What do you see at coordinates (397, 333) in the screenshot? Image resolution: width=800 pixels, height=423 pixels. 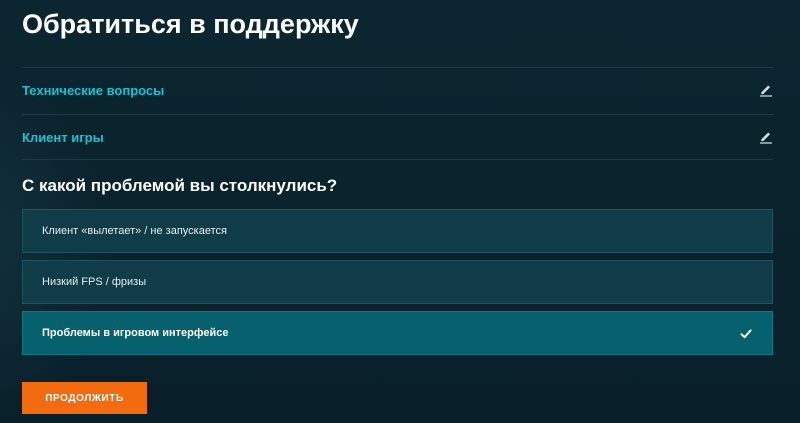 I see `option-ui-problems: Проблемы в игровом интерфейсе` at bounding box center [397, 333].